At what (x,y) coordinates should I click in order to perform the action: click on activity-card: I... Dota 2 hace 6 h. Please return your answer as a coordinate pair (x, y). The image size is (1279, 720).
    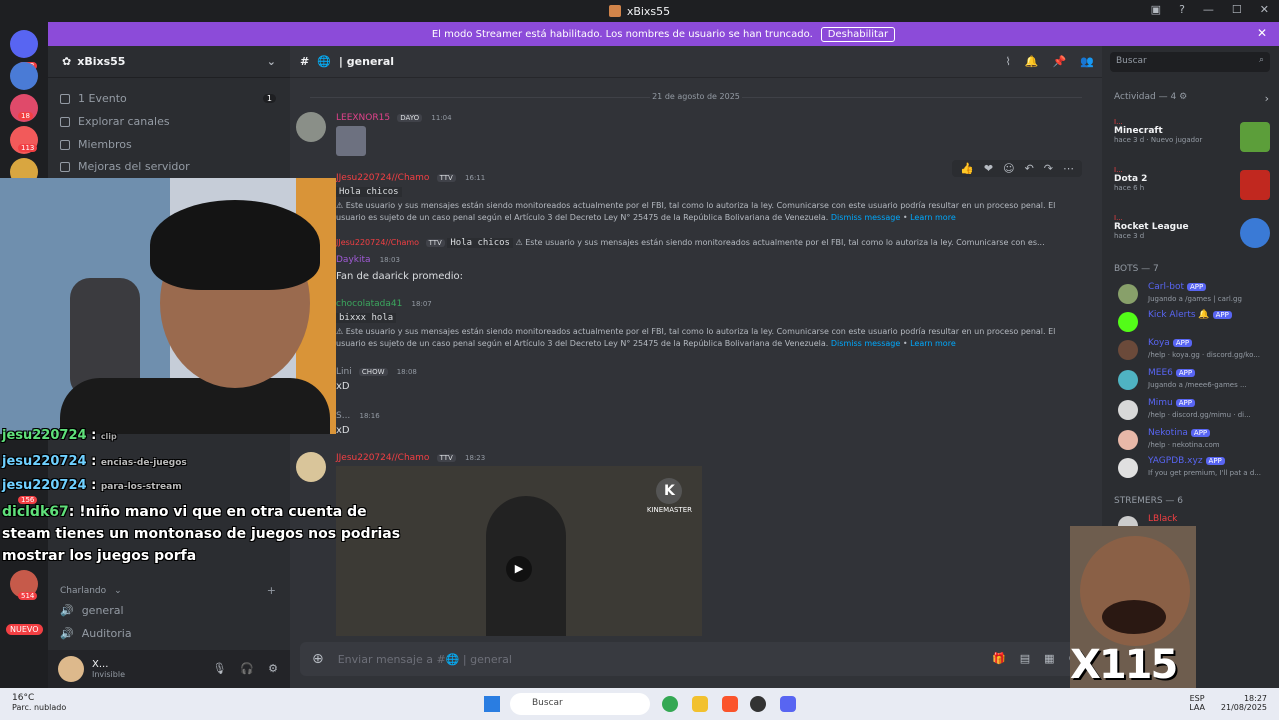
    Looking at the image, I should click on (1192, 183).